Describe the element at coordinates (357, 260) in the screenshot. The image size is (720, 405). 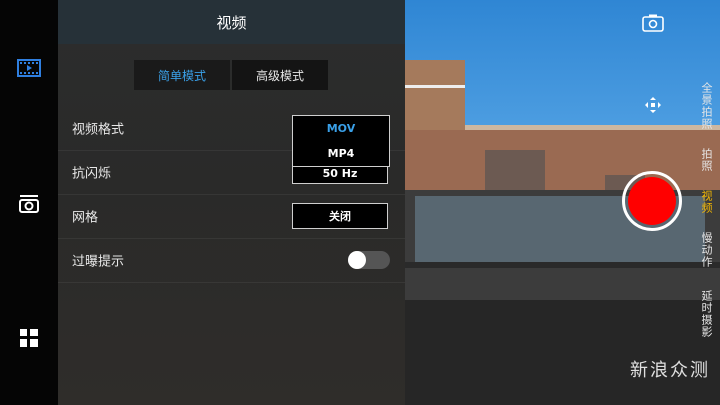
I see `toggle-knob` at that location.